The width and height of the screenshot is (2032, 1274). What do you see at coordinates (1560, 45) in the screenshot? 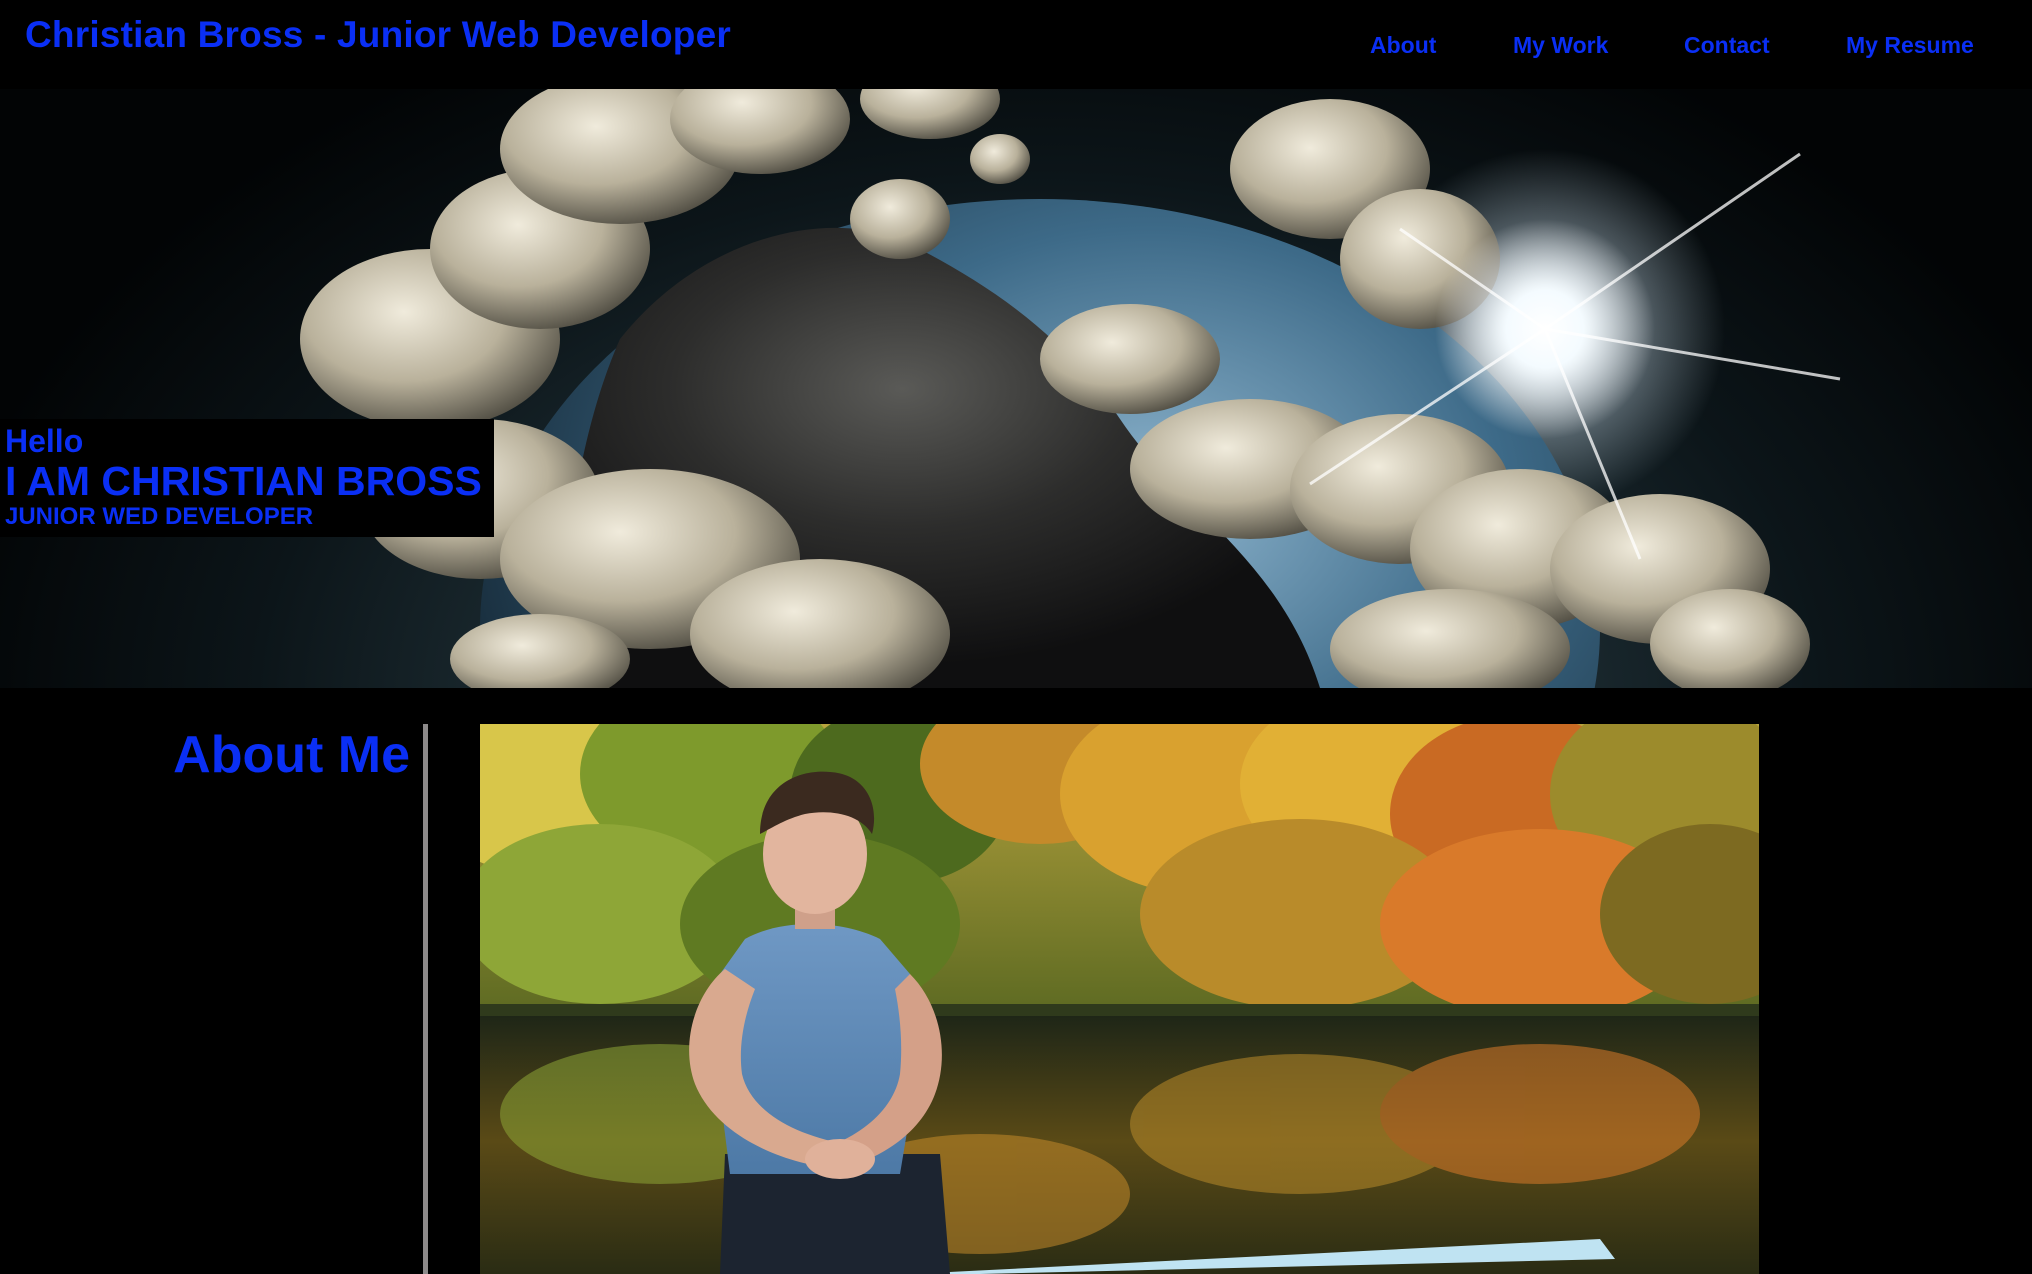
I see `nav-link-my-work: My Work` at bounding box center [1560, 45].